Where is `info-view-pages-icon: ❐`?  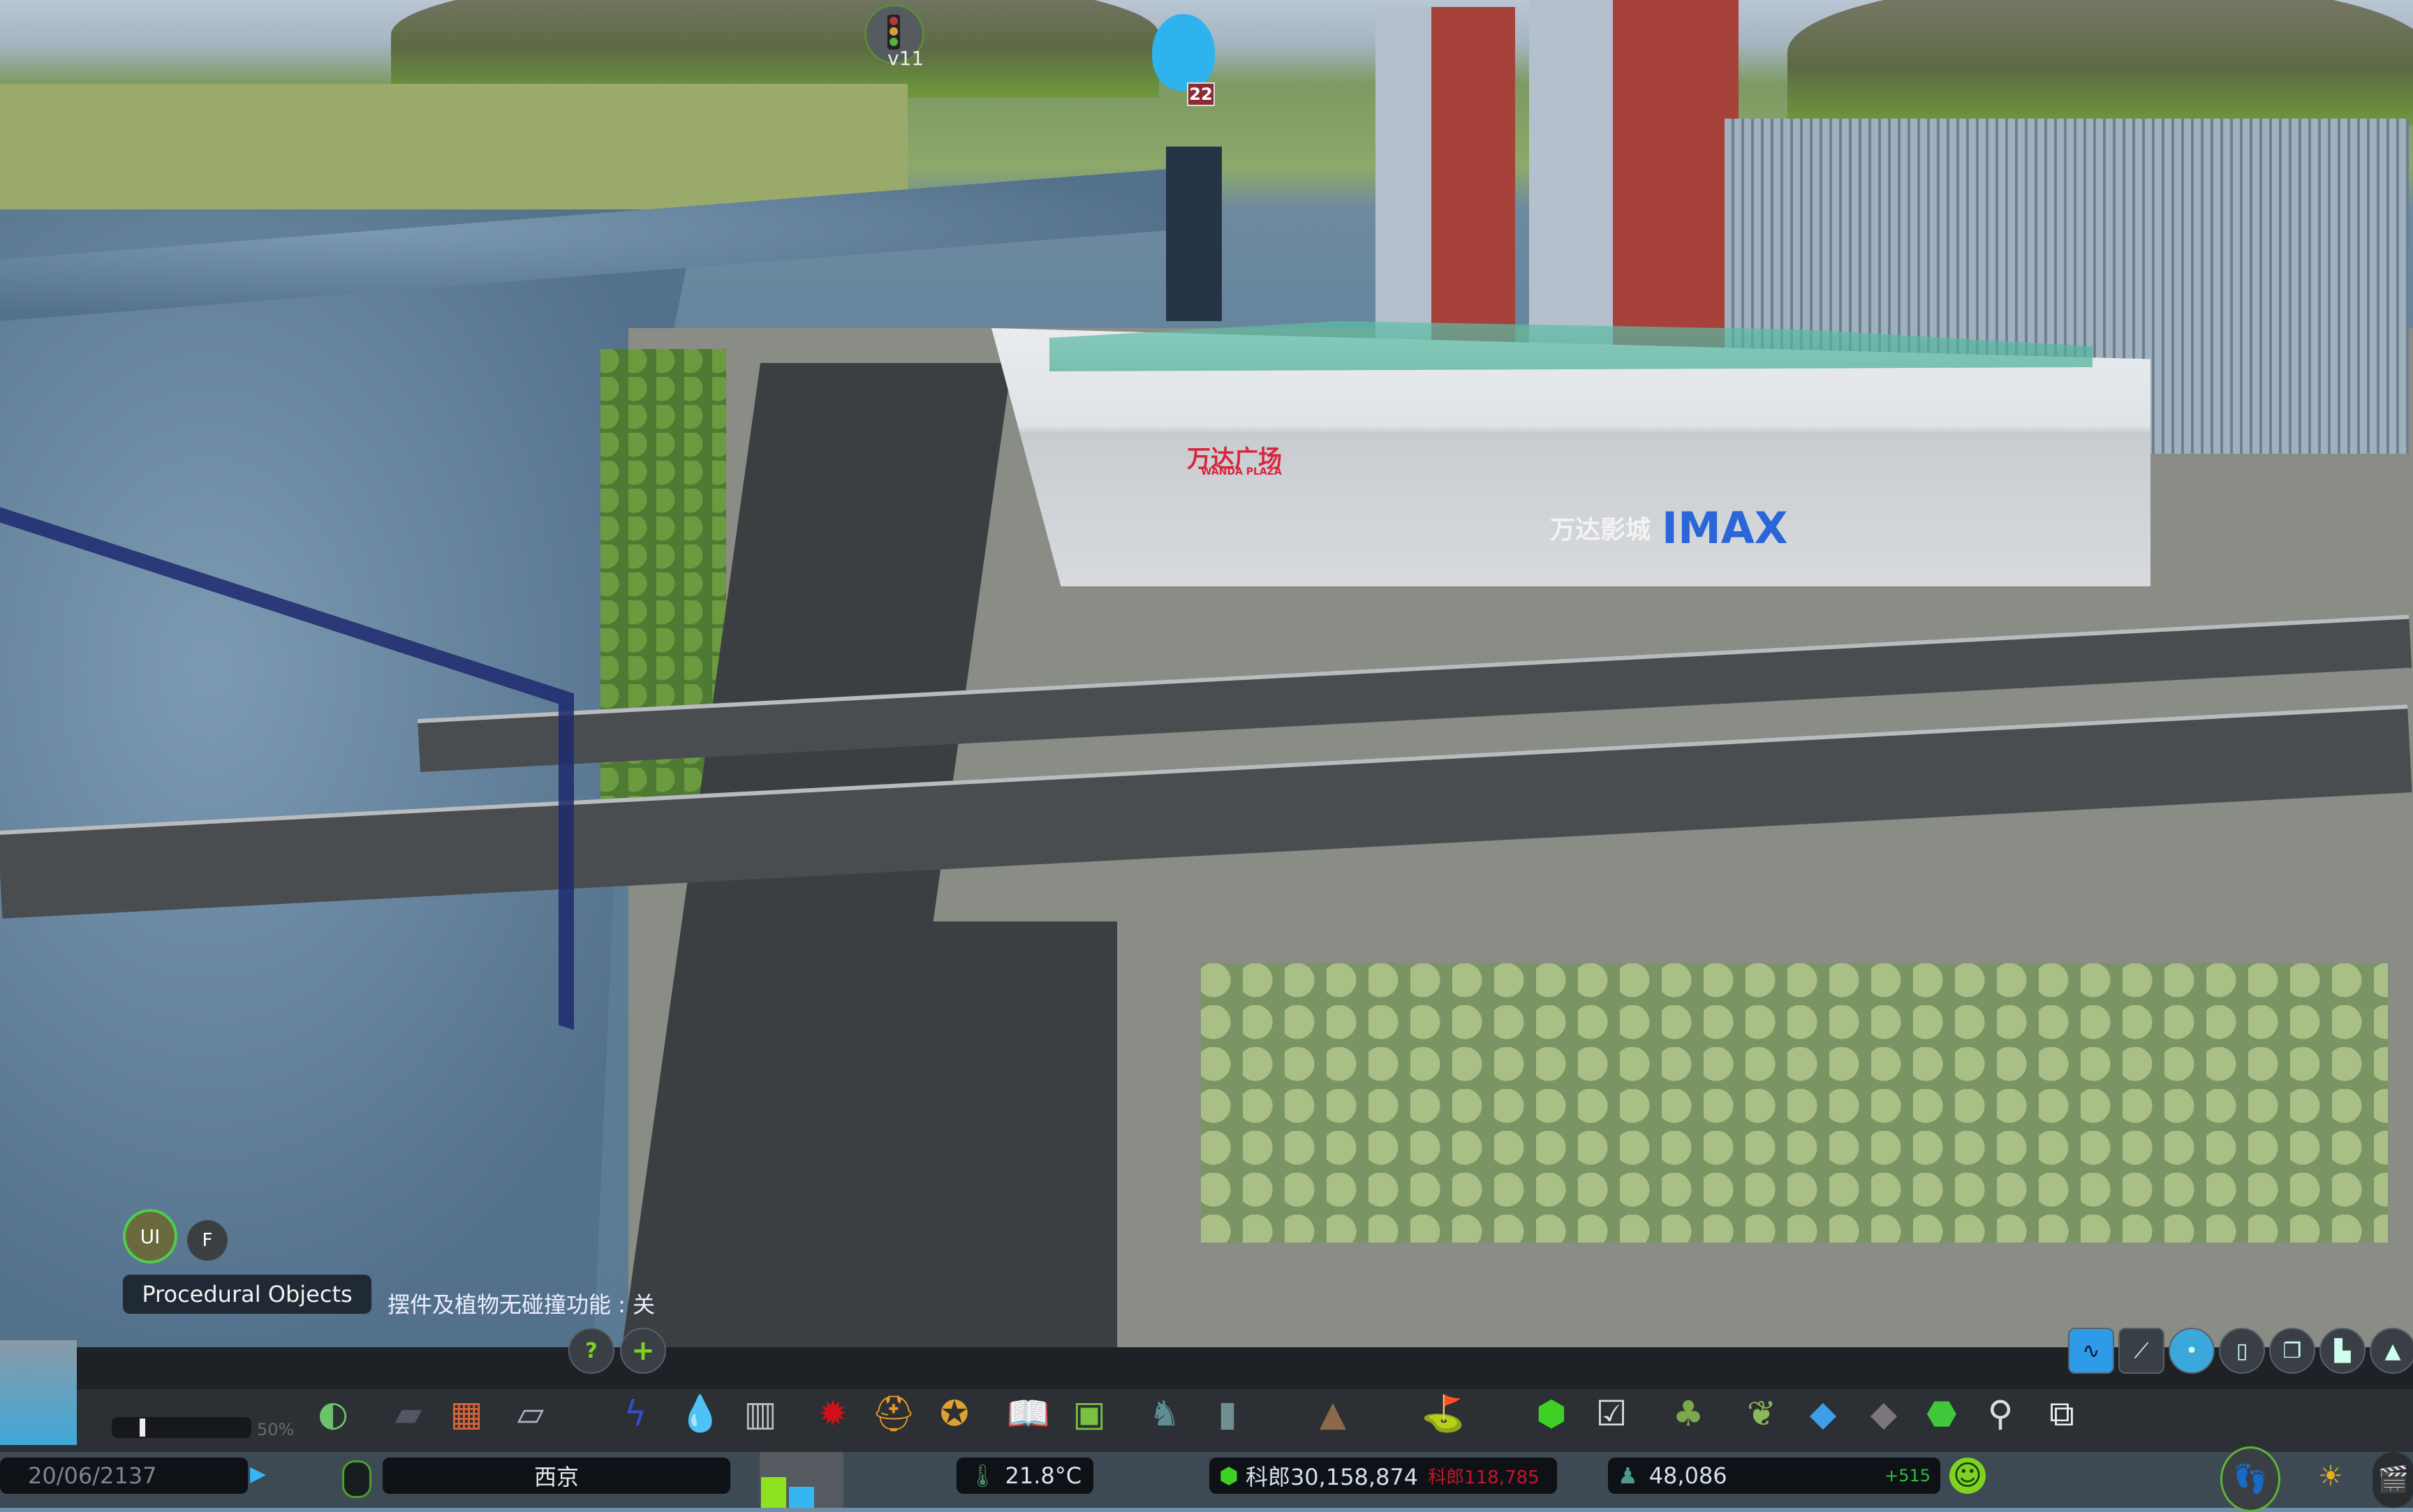
info-view-pages-icon: ❐ is located at coordinates (2292, 1351).